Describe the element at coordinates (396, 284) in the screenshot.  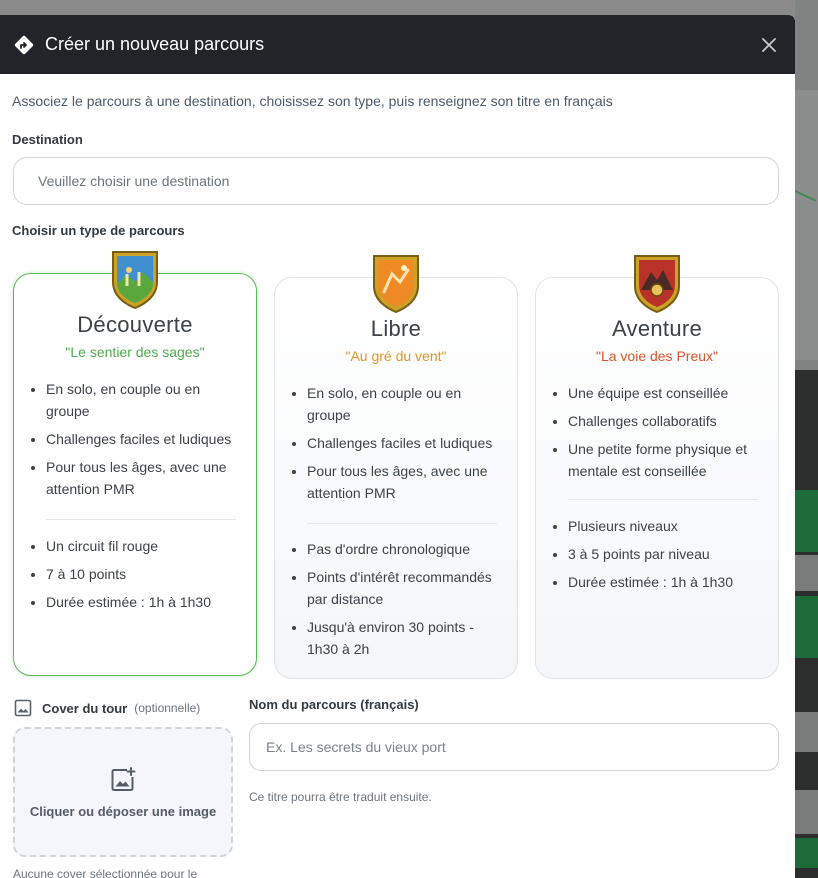
I see `libre-badge-icon` at that location.